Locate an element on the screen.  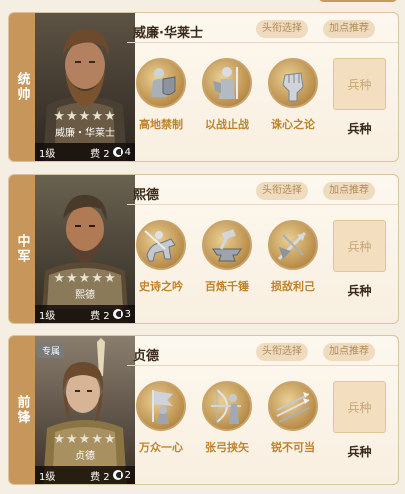
role-label: 中军 is located at coordinates (22, 249).